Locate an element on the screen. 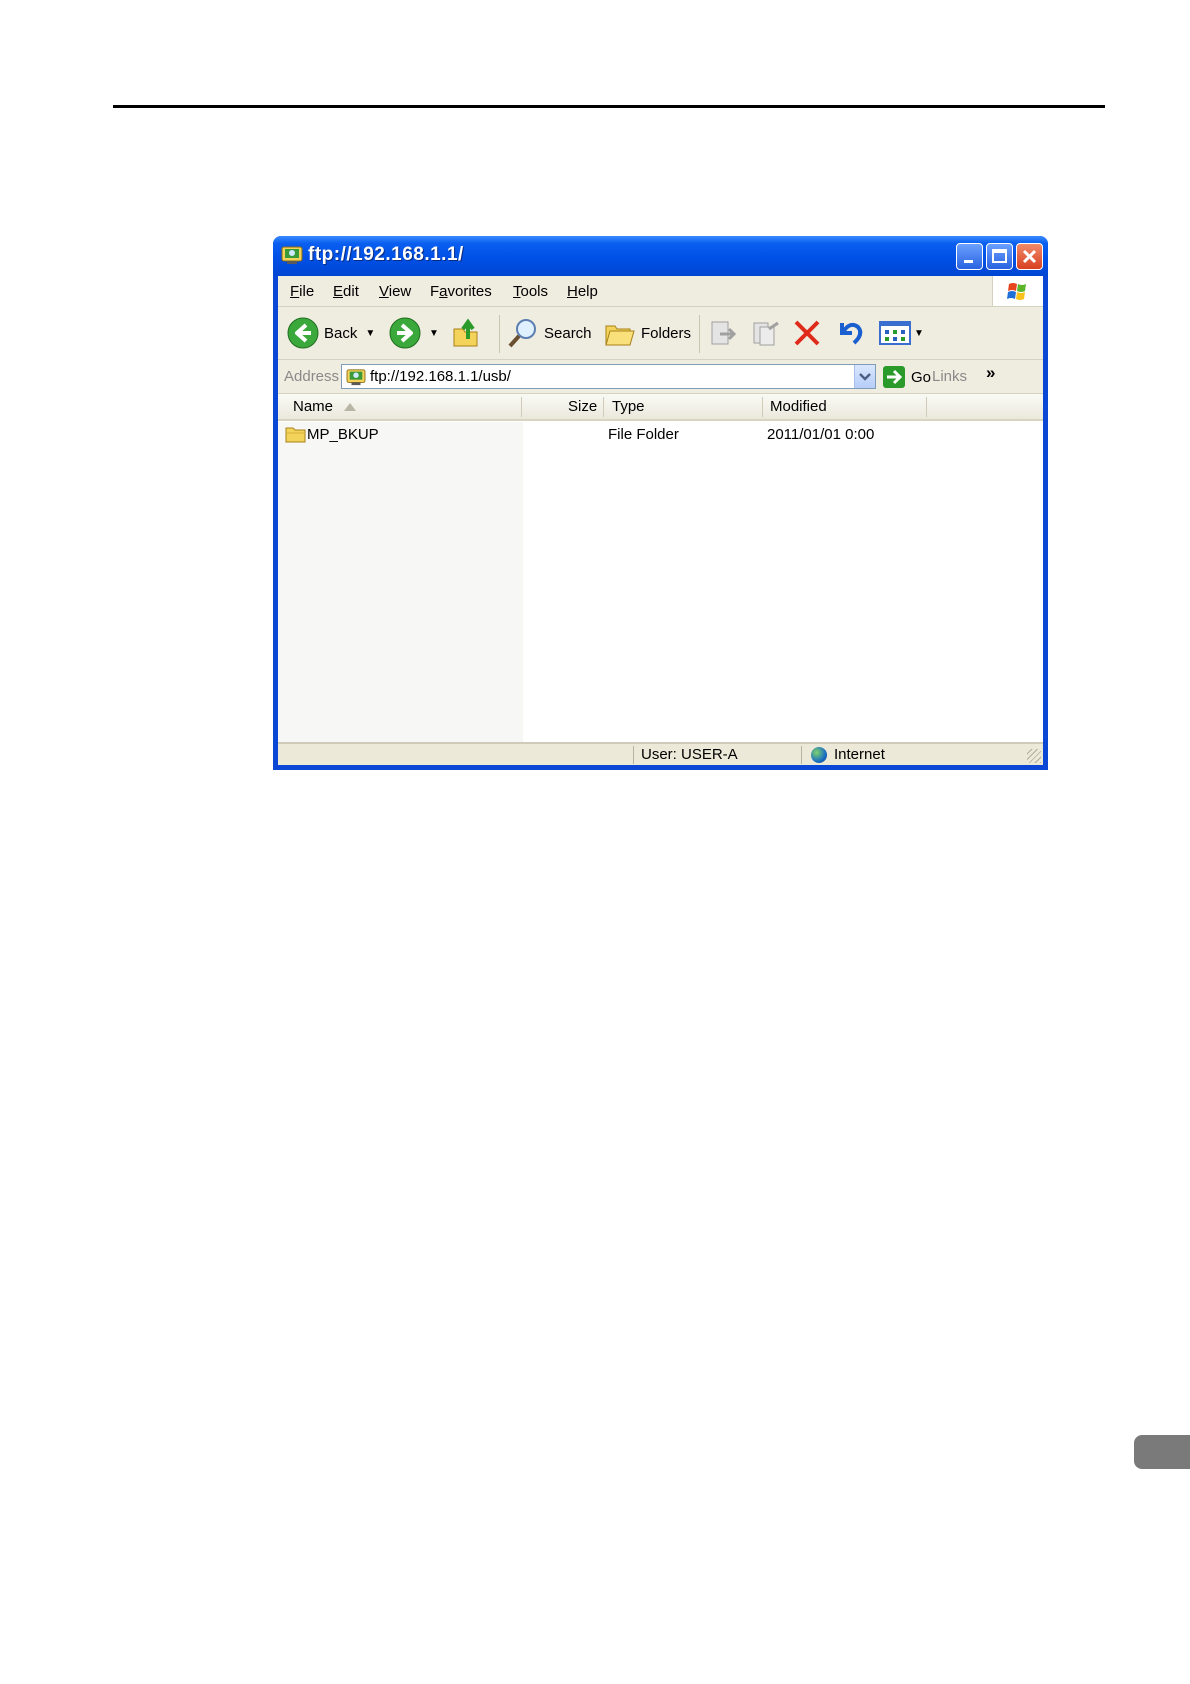 The image size is (1190, 1684). menu-view-accel: V is located at coordinates (384, 291).